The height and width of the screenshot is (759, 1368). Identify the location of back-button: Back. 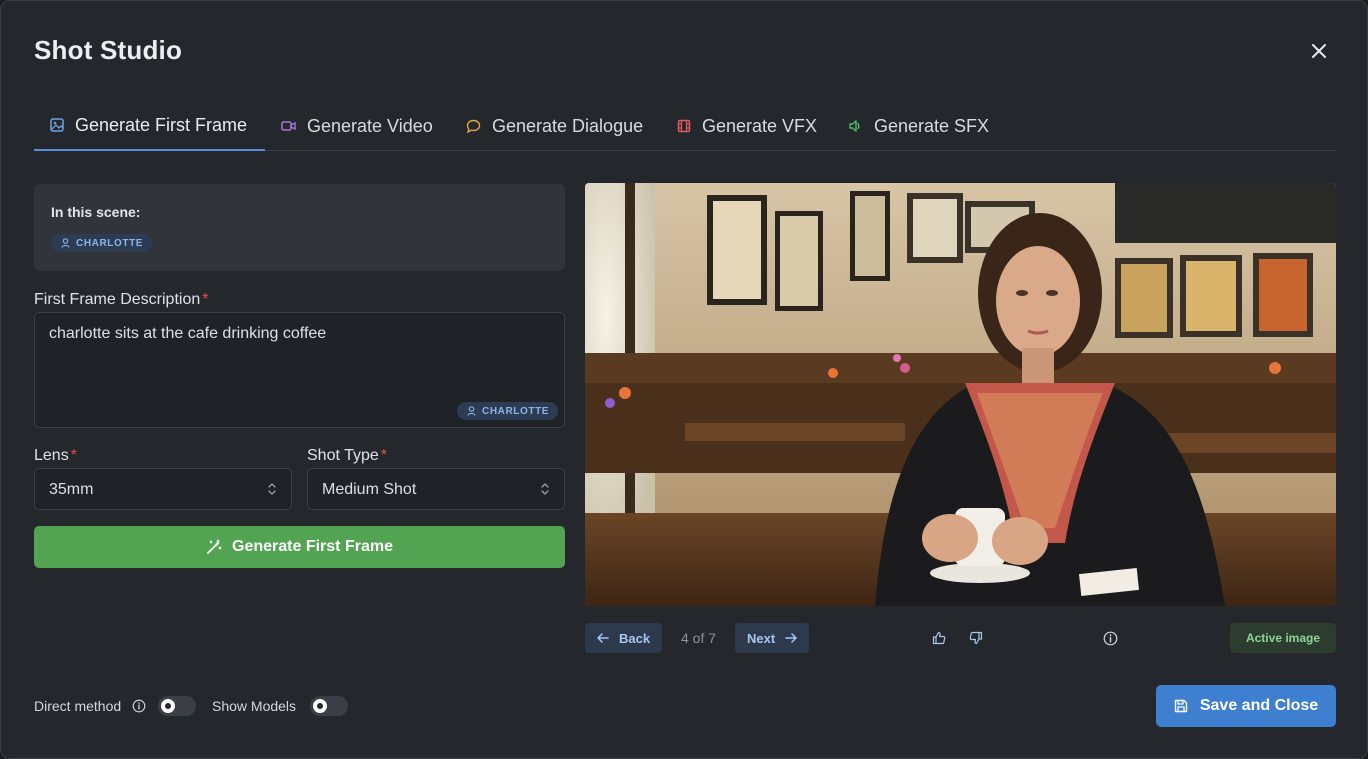
(624, 638).